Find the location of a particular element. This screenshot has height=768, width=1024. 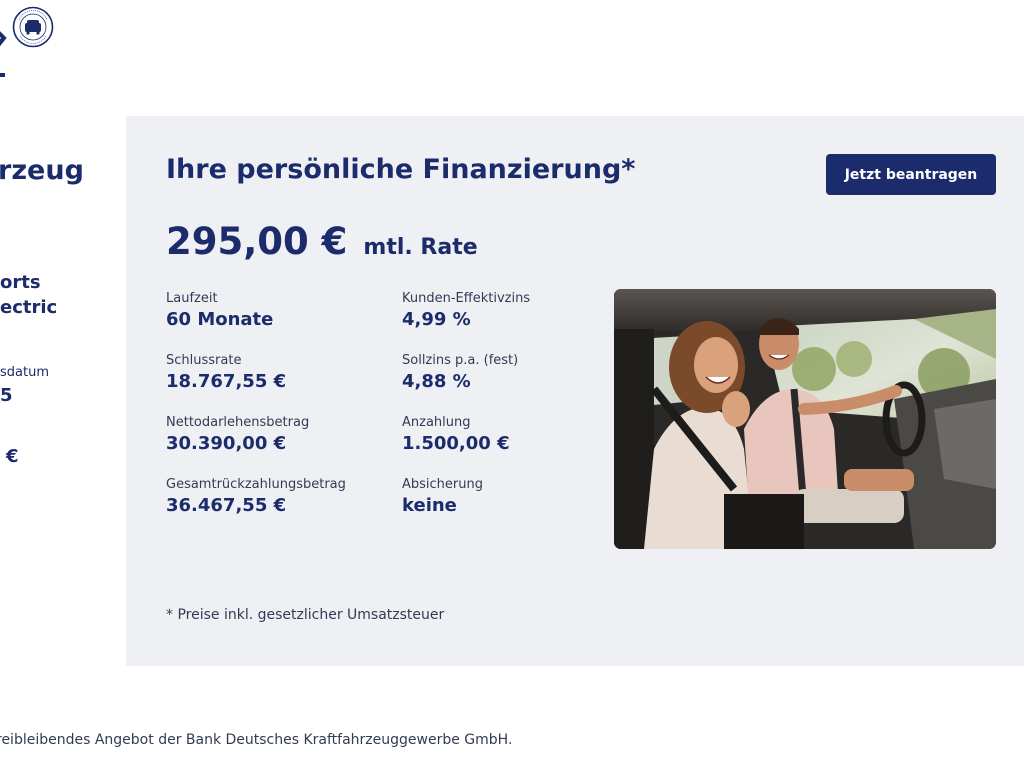

detail-label: Schlussrate is located at coordinates (204, 360).